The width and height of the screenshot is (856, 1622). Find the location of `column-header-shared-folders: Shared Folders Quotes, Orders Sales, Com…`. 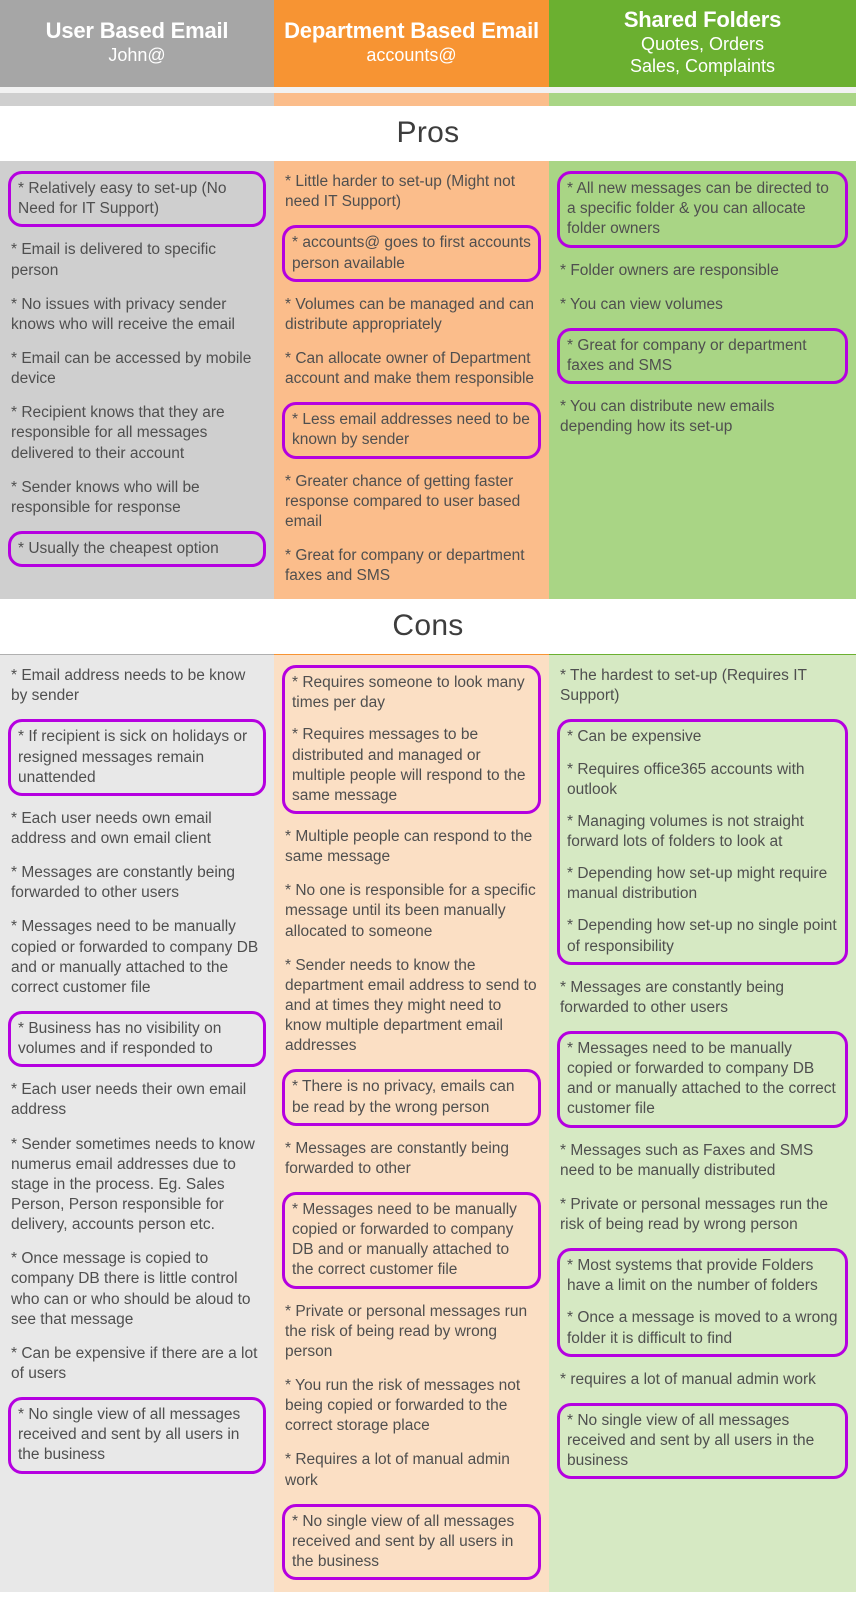

column-header-shared-folders: Shared Folders Quotes, Orders Sales, Com… is located at coordinates (702, 44).